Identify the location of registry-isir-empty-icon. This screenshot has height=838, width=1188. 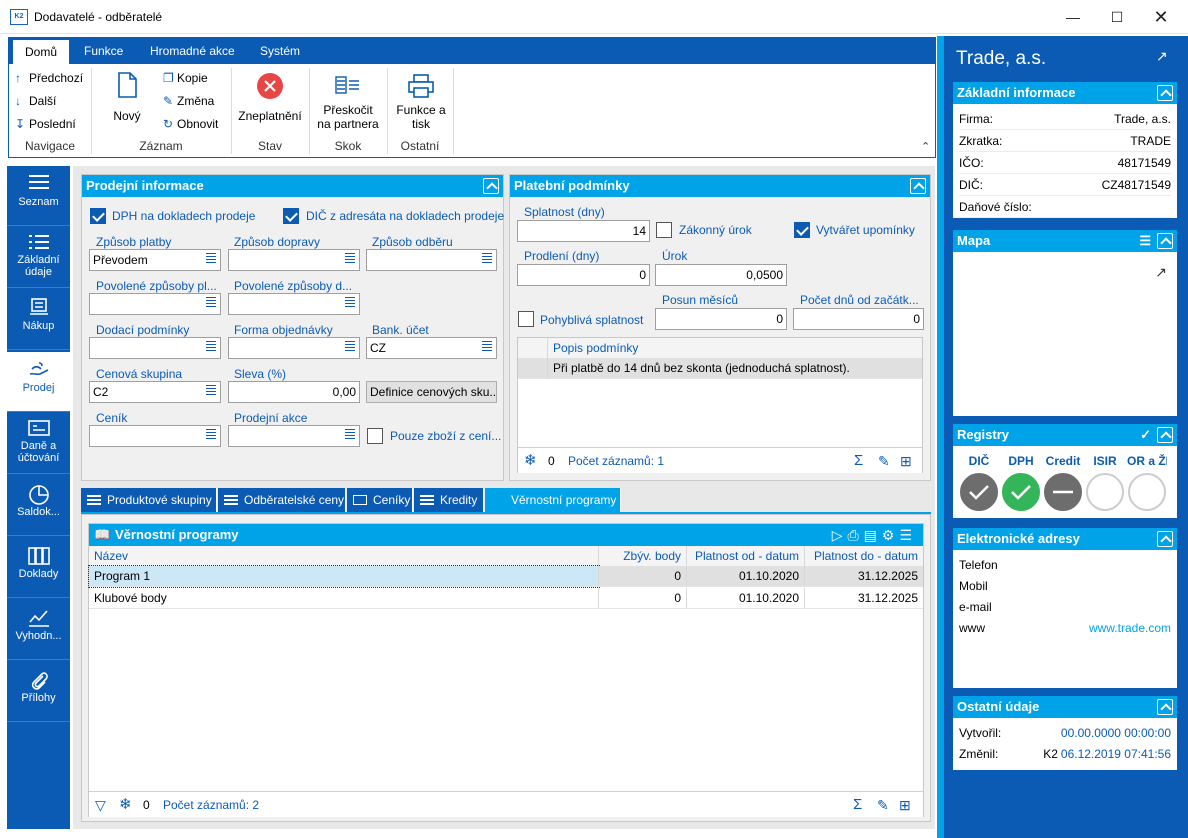
(1105, 492).